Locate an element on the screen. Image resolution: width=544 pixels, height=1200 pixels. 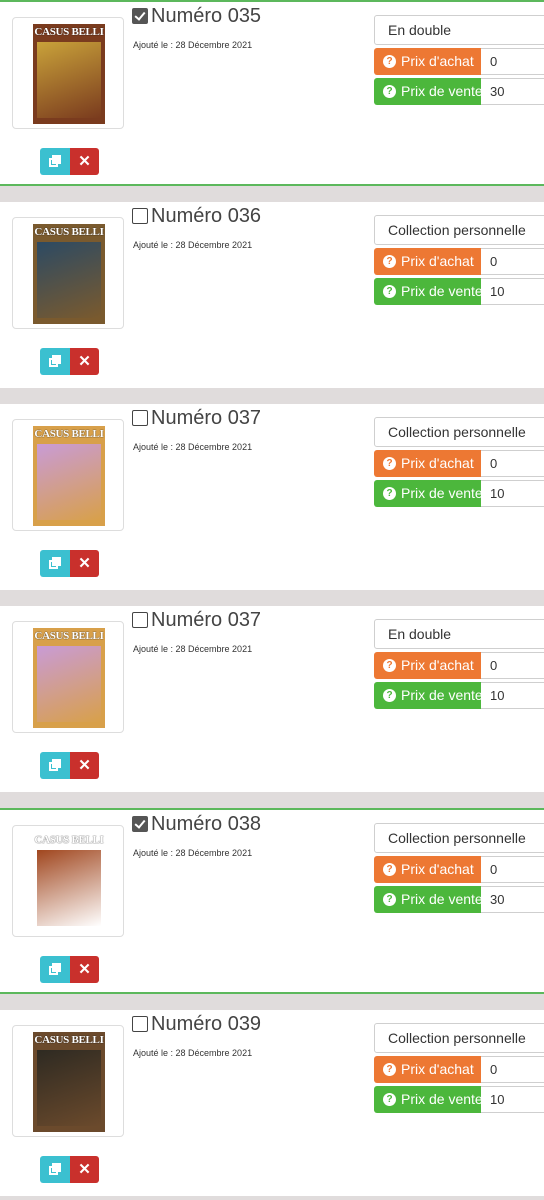
issue-title: Numéro 039 is located at coordinates (206, 1024).